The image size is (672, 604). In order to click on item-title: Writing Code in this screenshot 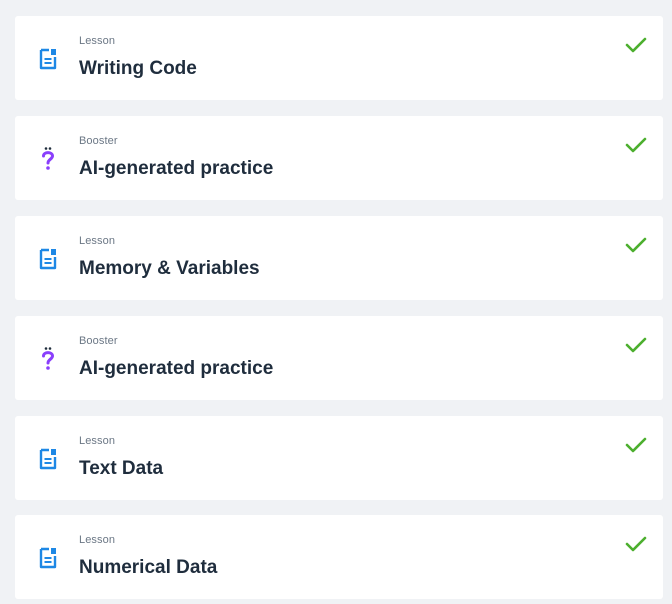, I will do `click(138, 69)`.